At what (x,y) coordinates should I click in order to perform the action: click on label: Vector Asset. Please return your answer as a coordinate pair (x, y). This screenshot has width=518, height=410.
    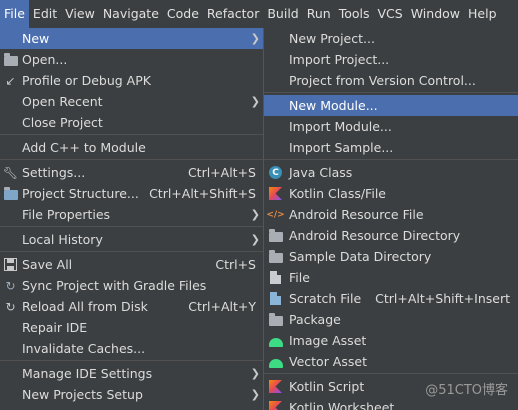
    Looking at the image, I should click on (328, 361).